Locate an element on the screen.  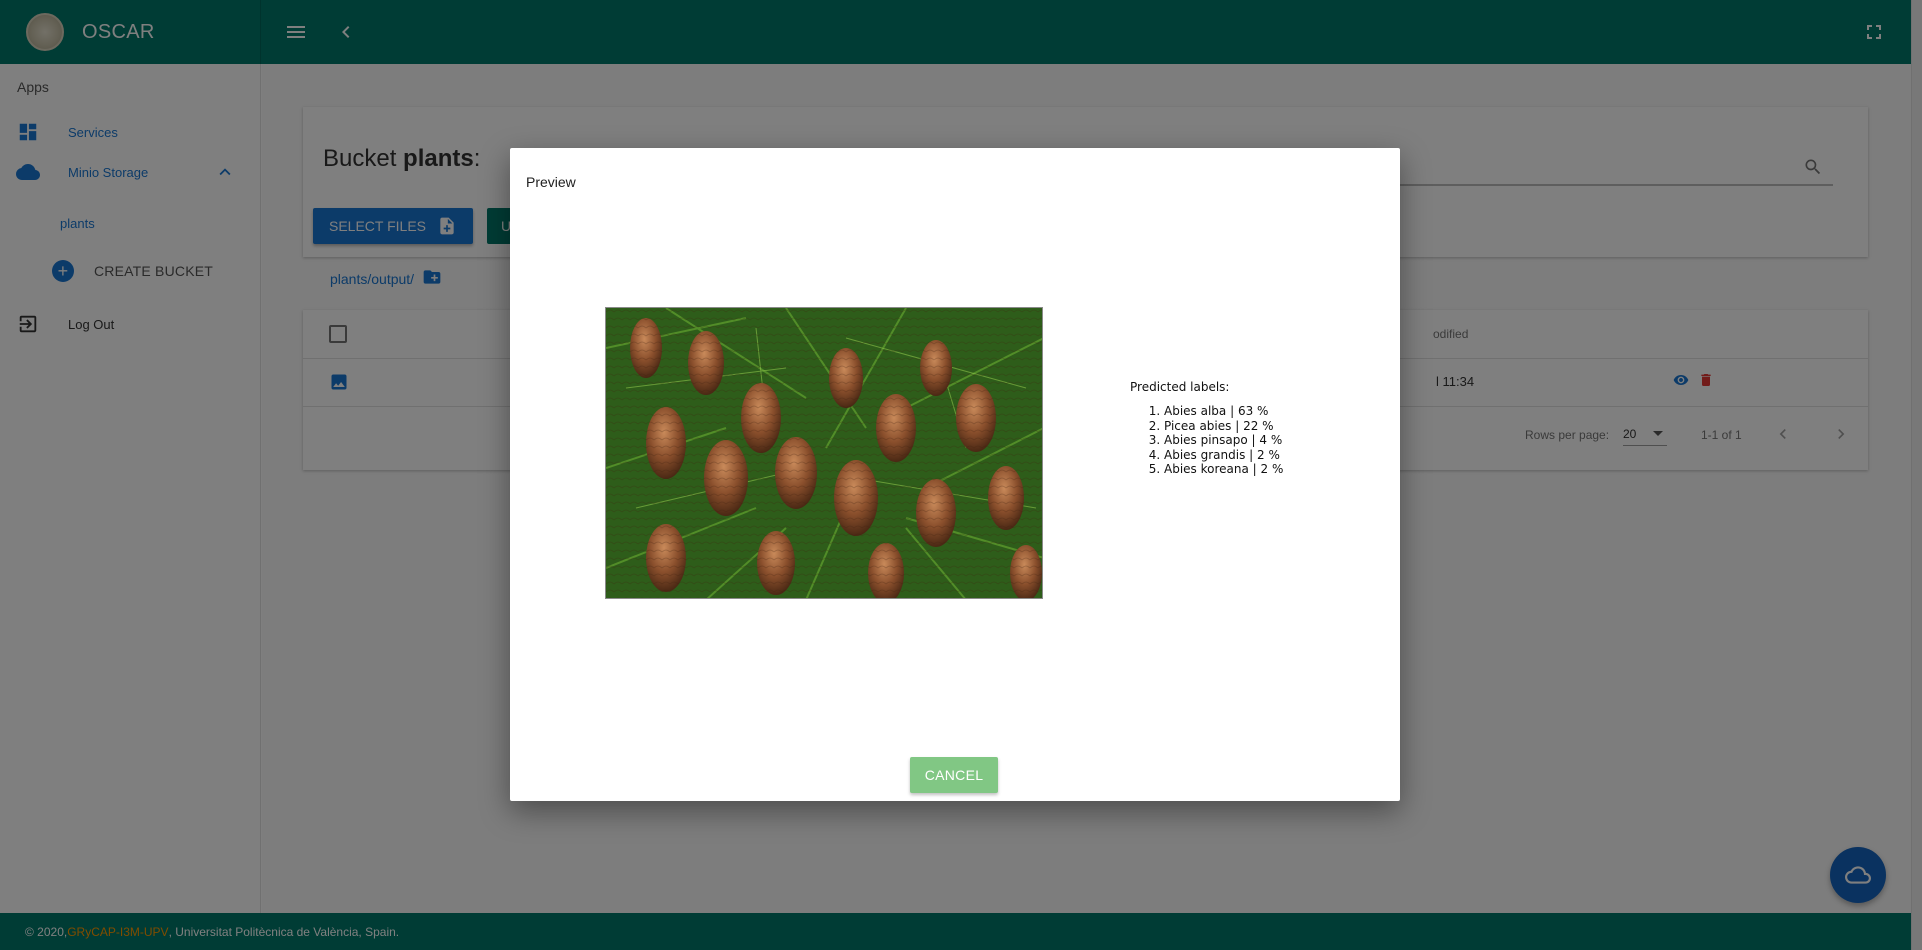
preview-image is located at coordinates (824, 453).